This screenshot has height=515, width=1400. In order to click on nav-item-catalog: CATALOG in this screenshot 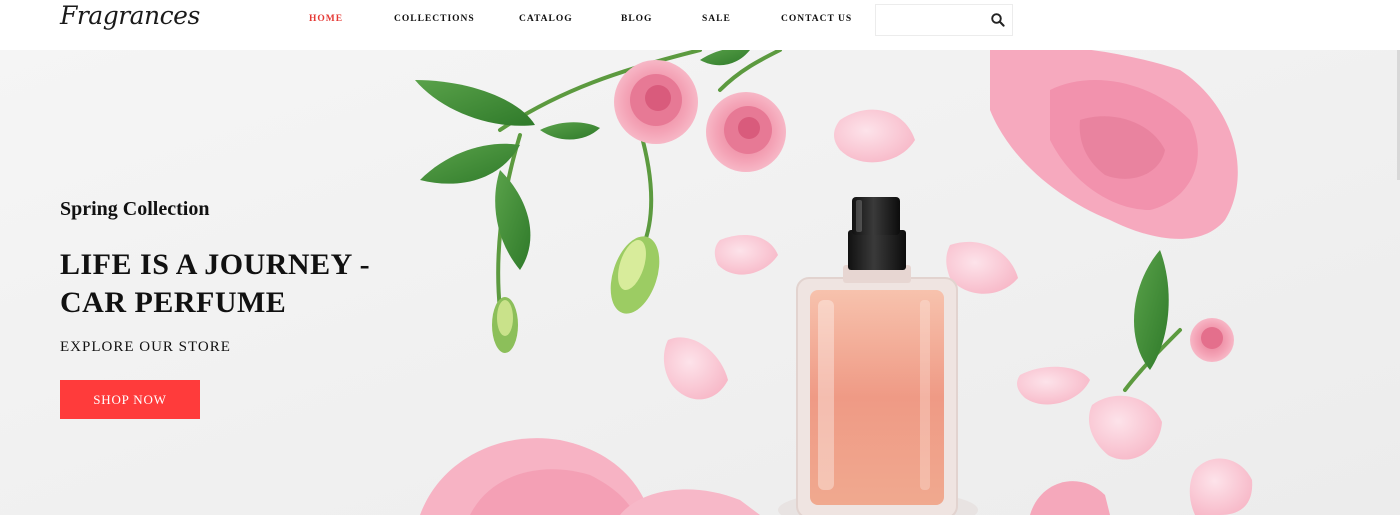, I will do `click(546, 19)`.